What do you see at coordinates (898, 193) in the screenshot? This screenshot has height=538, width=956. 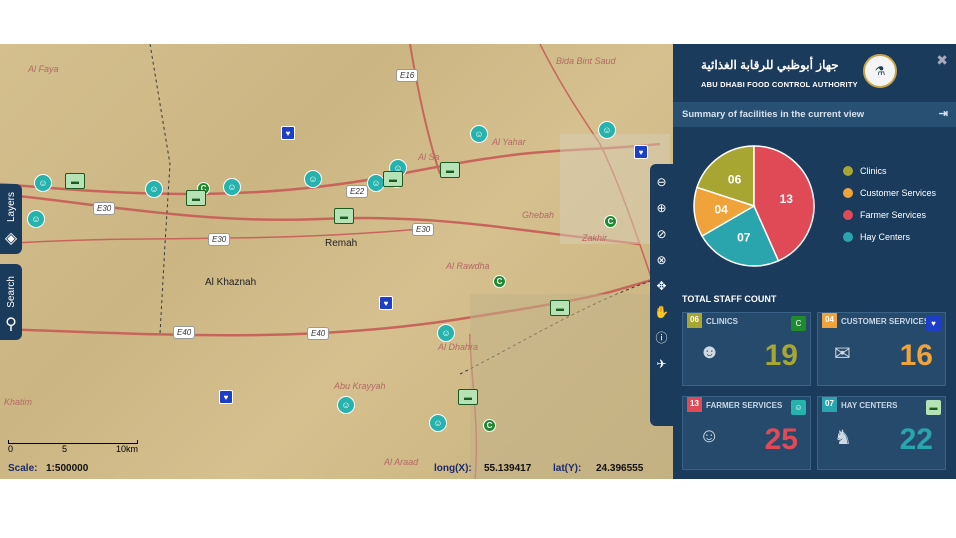 I see `legend-label: Customer Services` at bounding box center [898, 193].